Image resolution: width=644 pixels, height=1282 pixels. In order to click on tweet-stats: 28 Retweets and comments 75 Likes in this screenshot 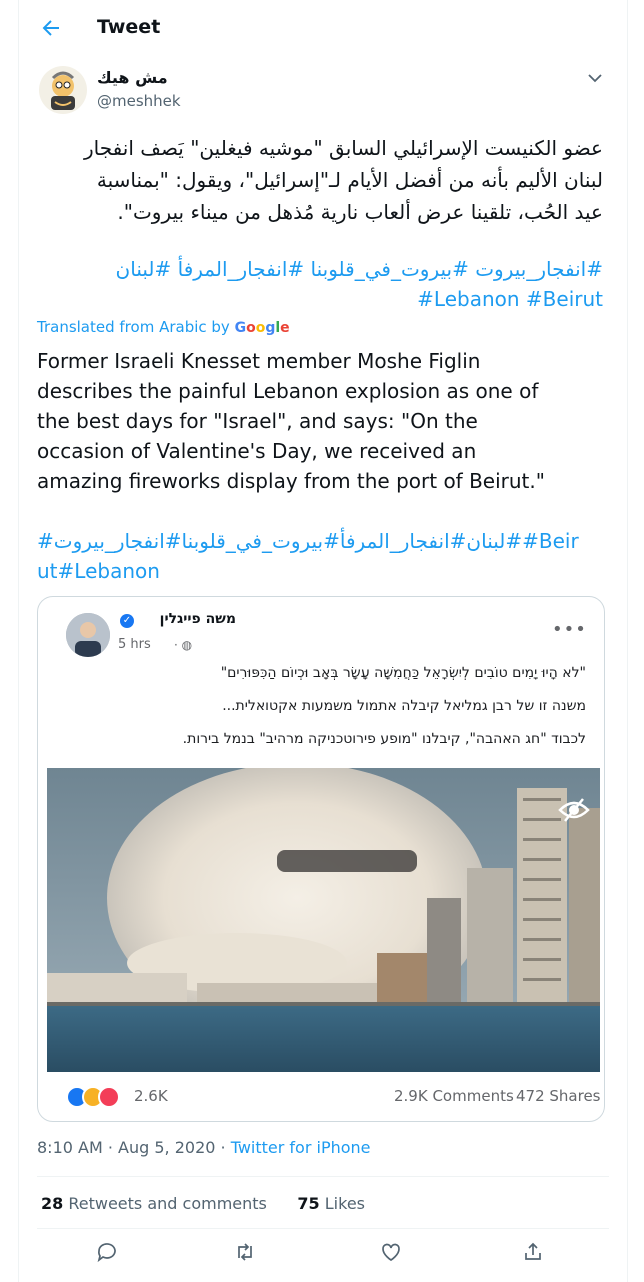, I will do `click(203, 1203)`.